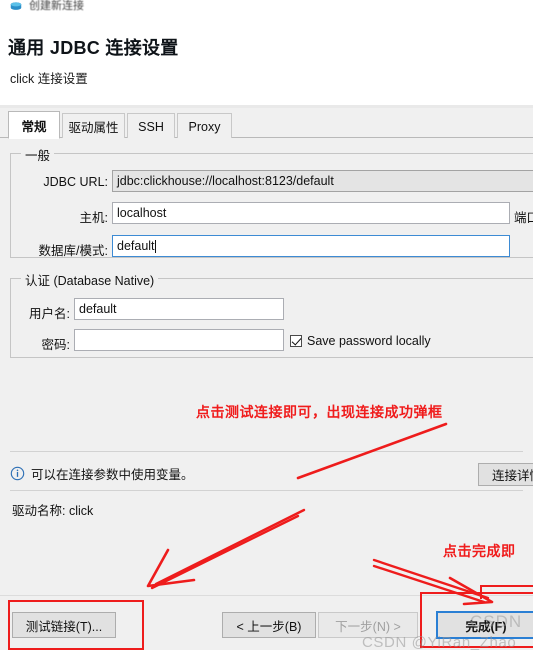 This screenshot has height=662, width=533. Describe the element at coordinates (506, 592) in the screenshot. I see `annotation-highlight-finish-top-clip` at that location.